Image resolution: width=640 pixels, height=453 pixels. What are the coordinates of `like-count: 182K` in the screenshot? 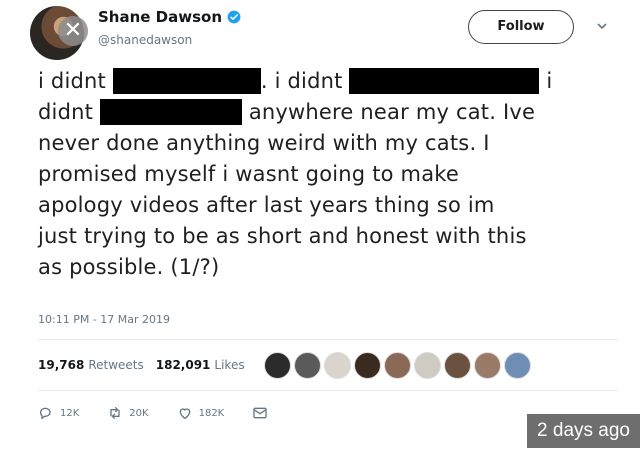 It's located at (211, 413).